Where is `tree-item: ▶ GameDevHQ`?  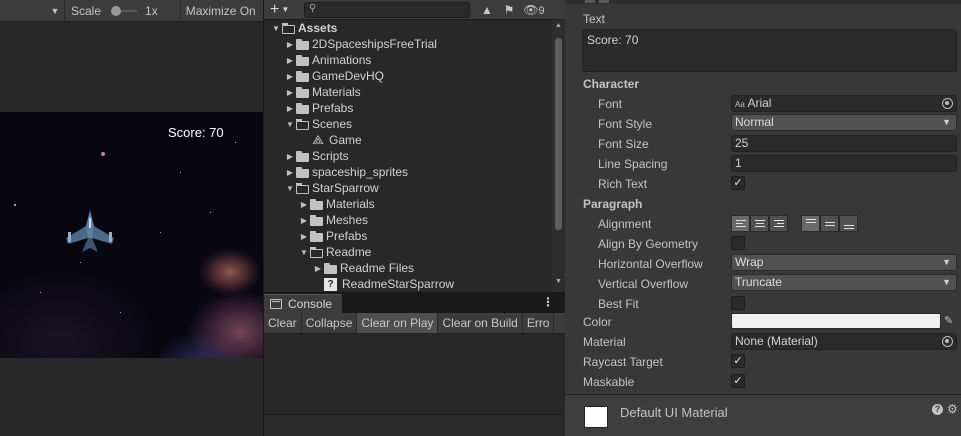 tree-item: ▶ GameDevHQ is located at coordinates (408, 76).